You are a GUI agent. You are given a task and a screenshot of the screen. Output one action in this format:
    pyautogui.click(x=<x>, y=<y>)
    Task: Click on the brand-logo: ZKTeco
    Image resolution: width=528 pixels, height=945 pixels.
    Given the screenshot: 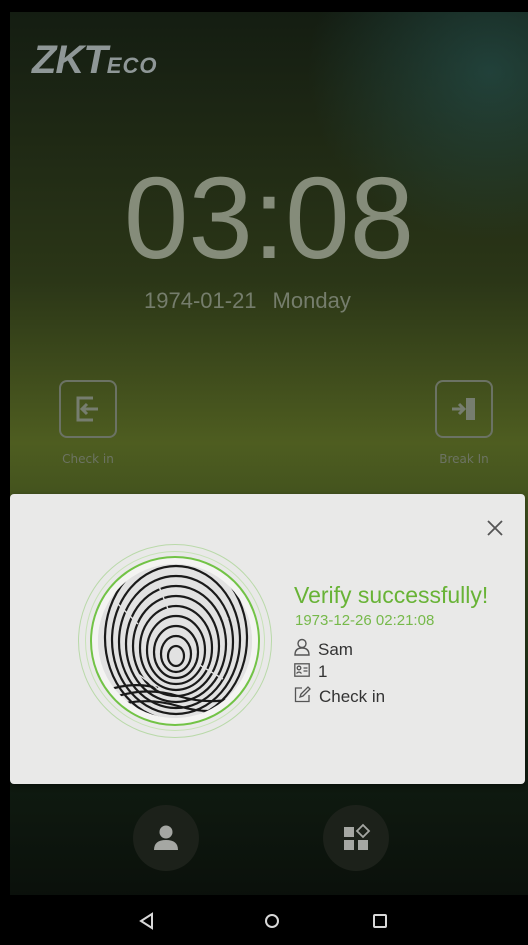 What is the action you would take?
    pyautogui.click(x=94, y=60)
    